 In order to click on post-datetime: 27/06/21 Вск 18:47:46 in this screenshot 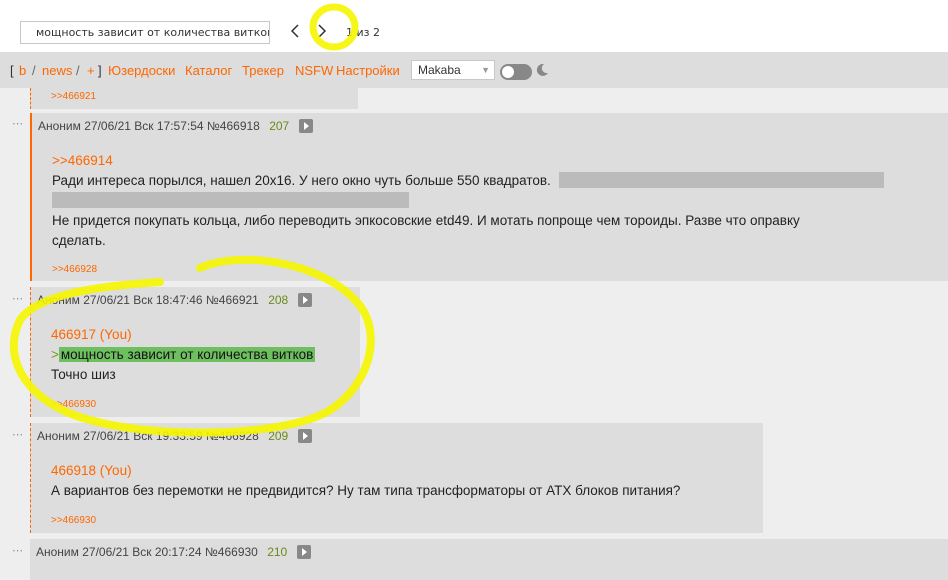, I will do `click(143, 300)`.